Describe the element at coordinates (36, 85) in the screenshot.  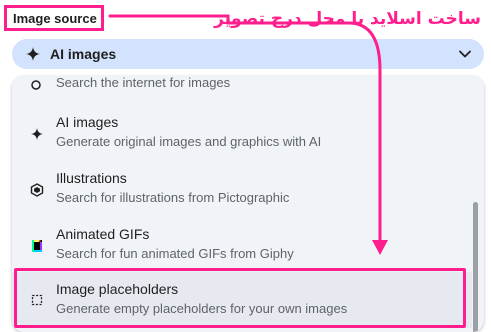
I see `search-icon` at that location.